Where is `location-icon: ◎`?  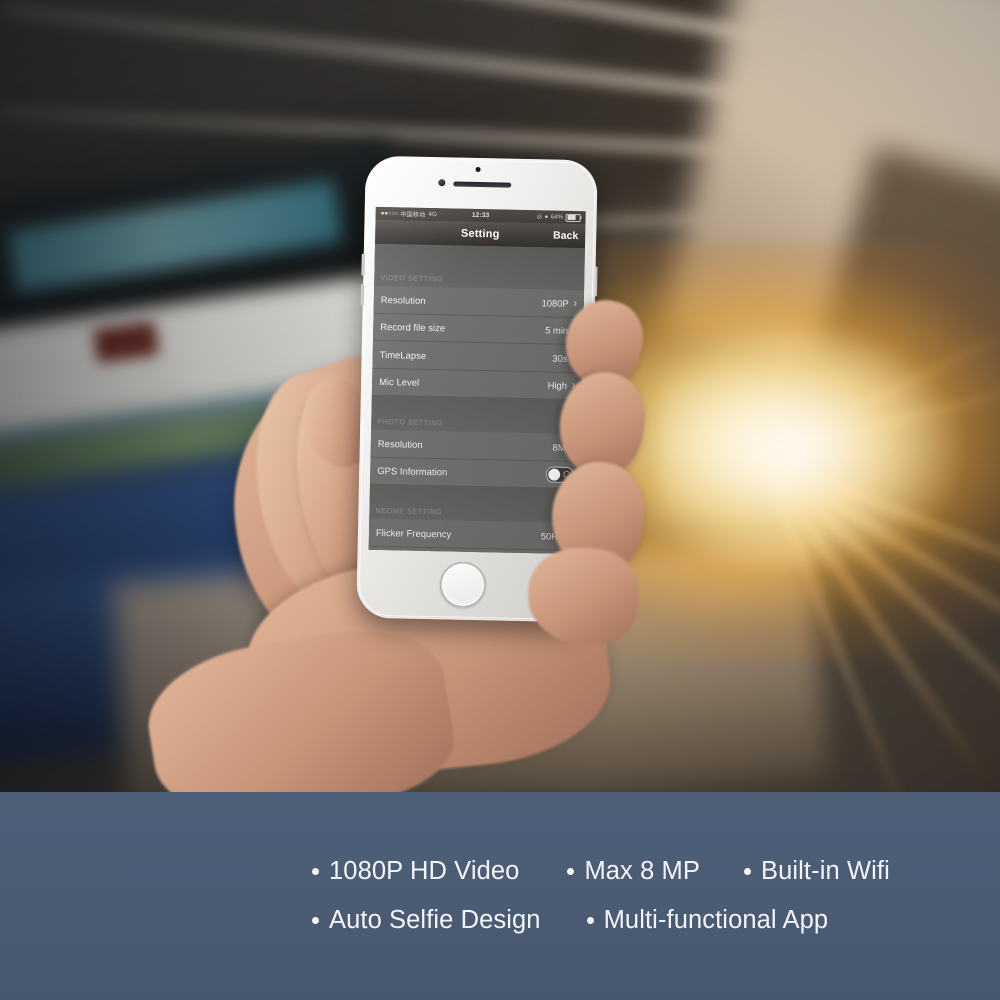 location-icon: ◎ is located at coordinates (539, 217).